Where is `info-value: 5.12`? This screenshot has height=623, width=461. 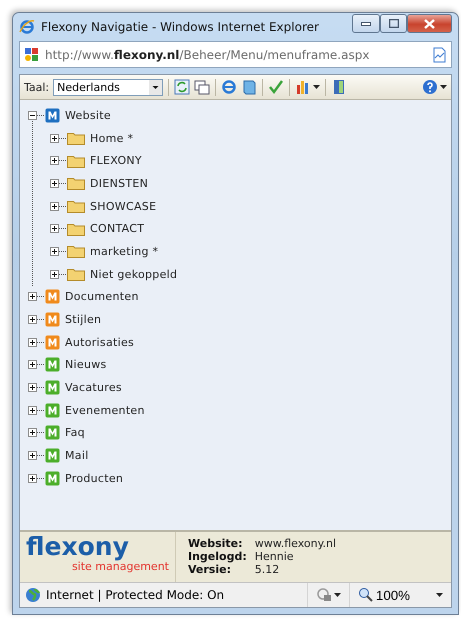
info-value: 5.12 is located at coordinates (267, 569).